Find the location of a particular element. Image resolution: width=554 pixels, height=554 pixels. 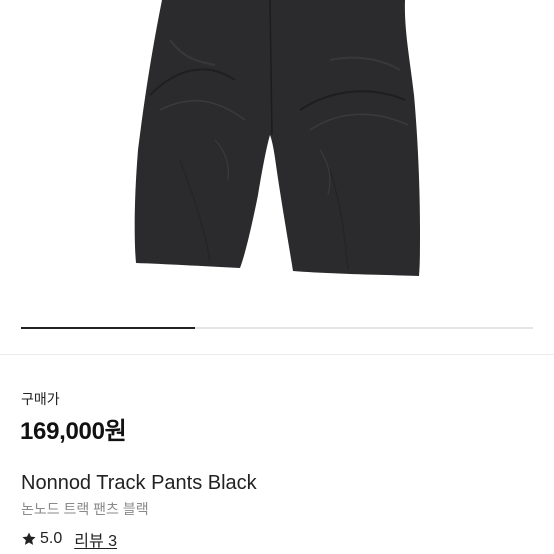

carousel-progress-fill is located at coordinates (108, 328).